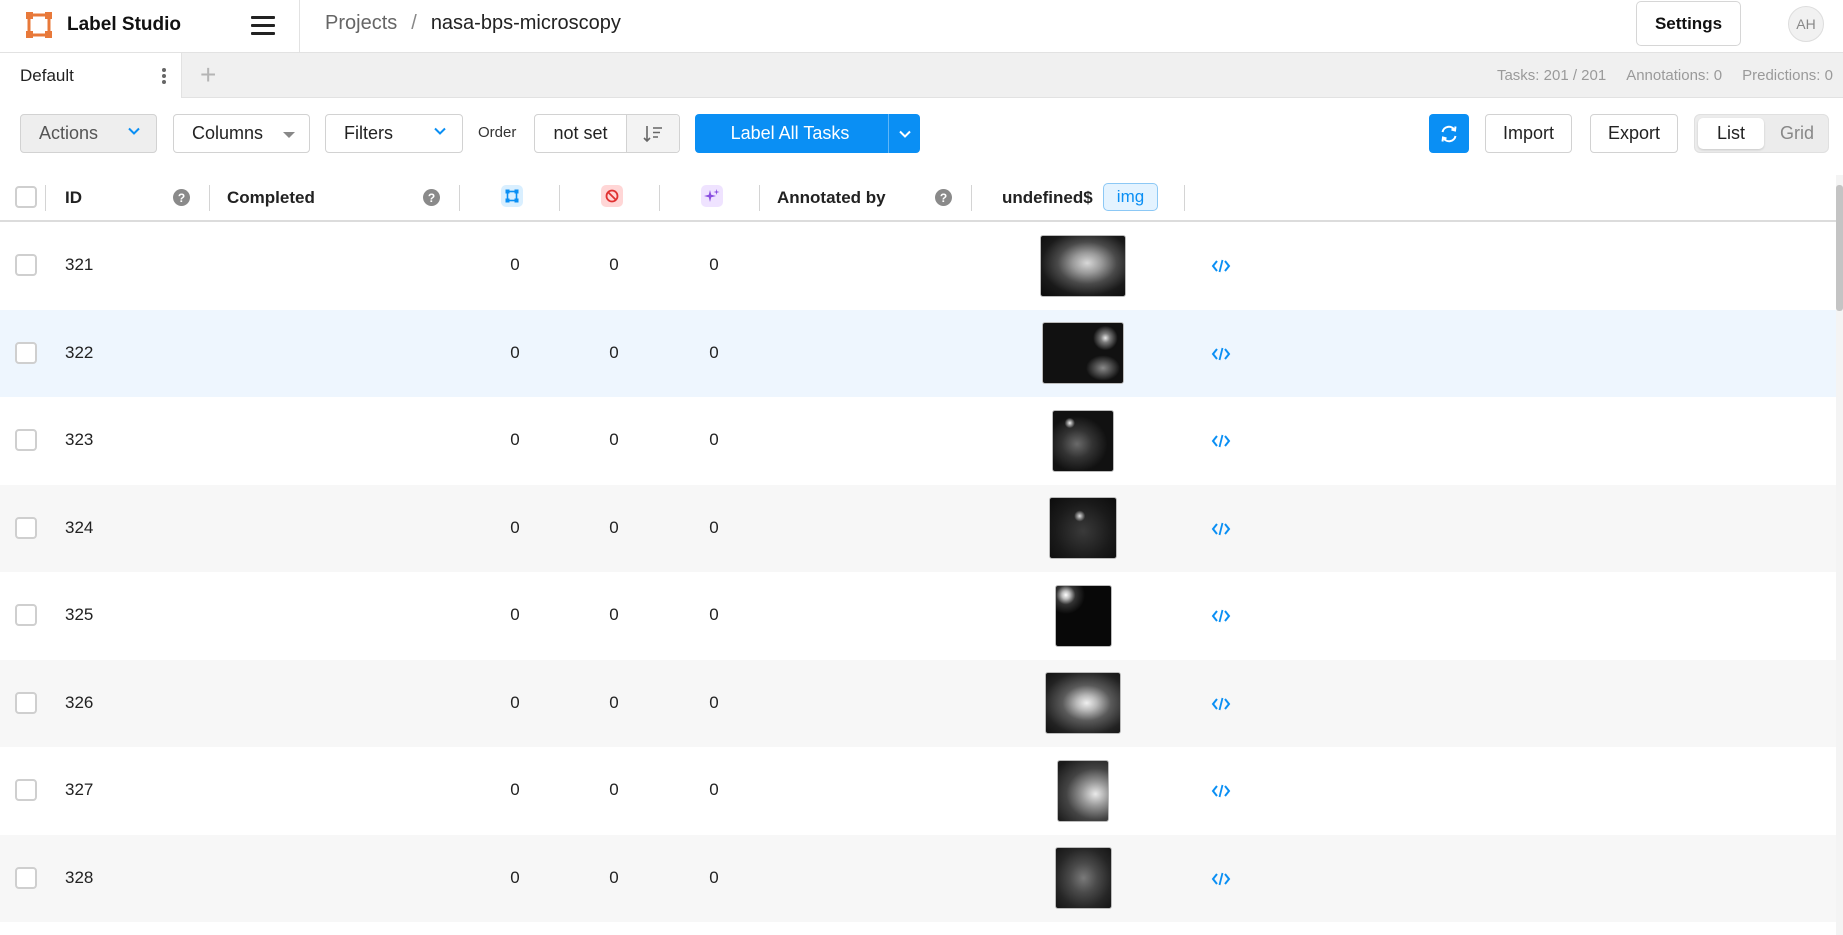 This screenshot has width=1843, height=935. I want to click on columns-label: Columns, so click(228, 133).